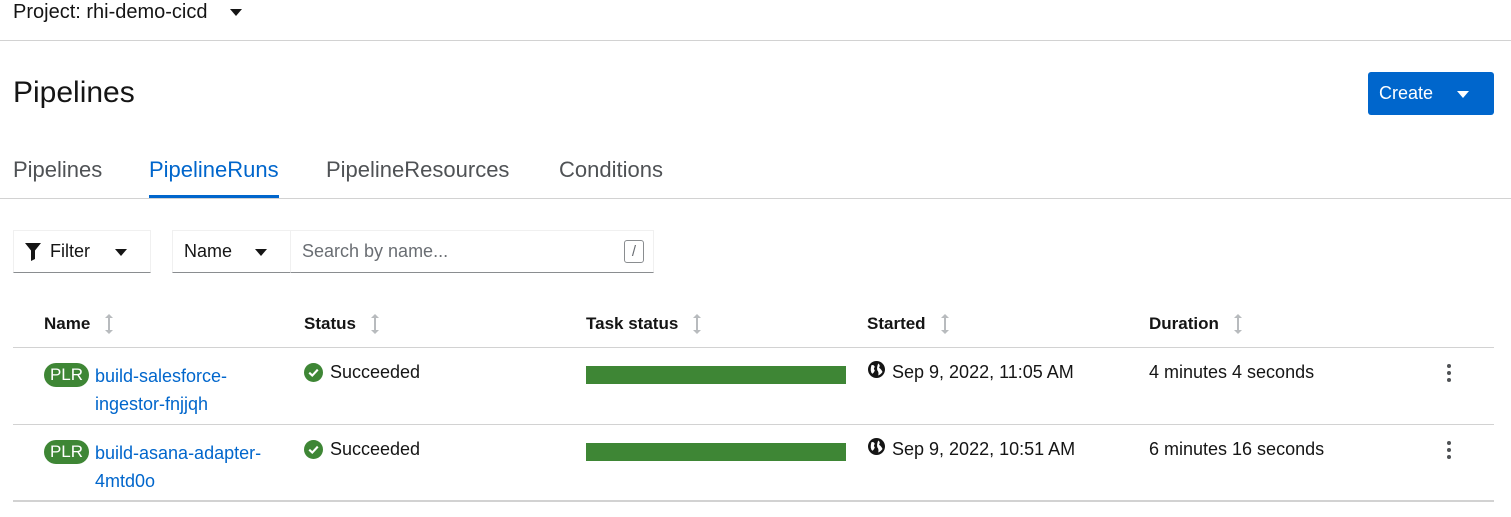 The height and width of the screenshot is (517, 1511). I want to click on funnel-icon, so click(33, 251).